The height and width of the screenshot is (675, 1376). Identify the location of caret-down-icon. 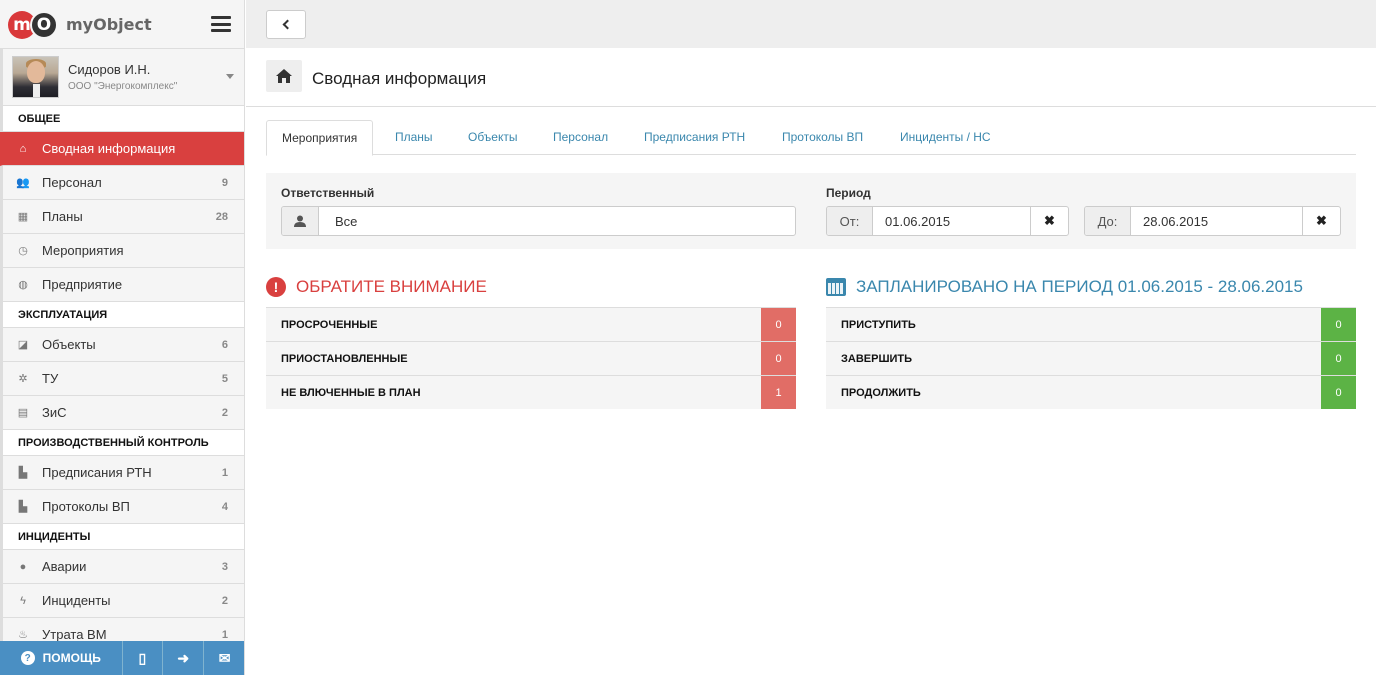
(230, 76).